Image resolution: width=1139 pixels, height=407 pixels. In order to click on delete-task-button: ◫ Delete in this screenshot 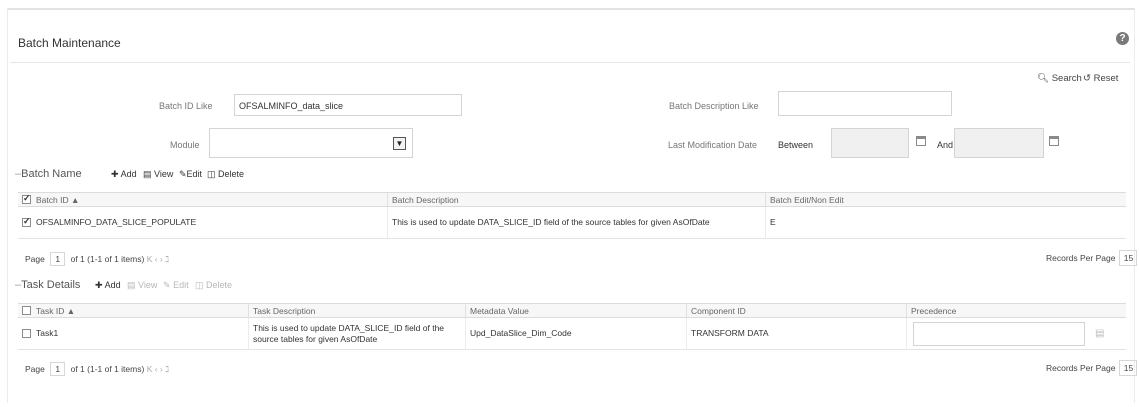, I will do `click(213, 285)`.